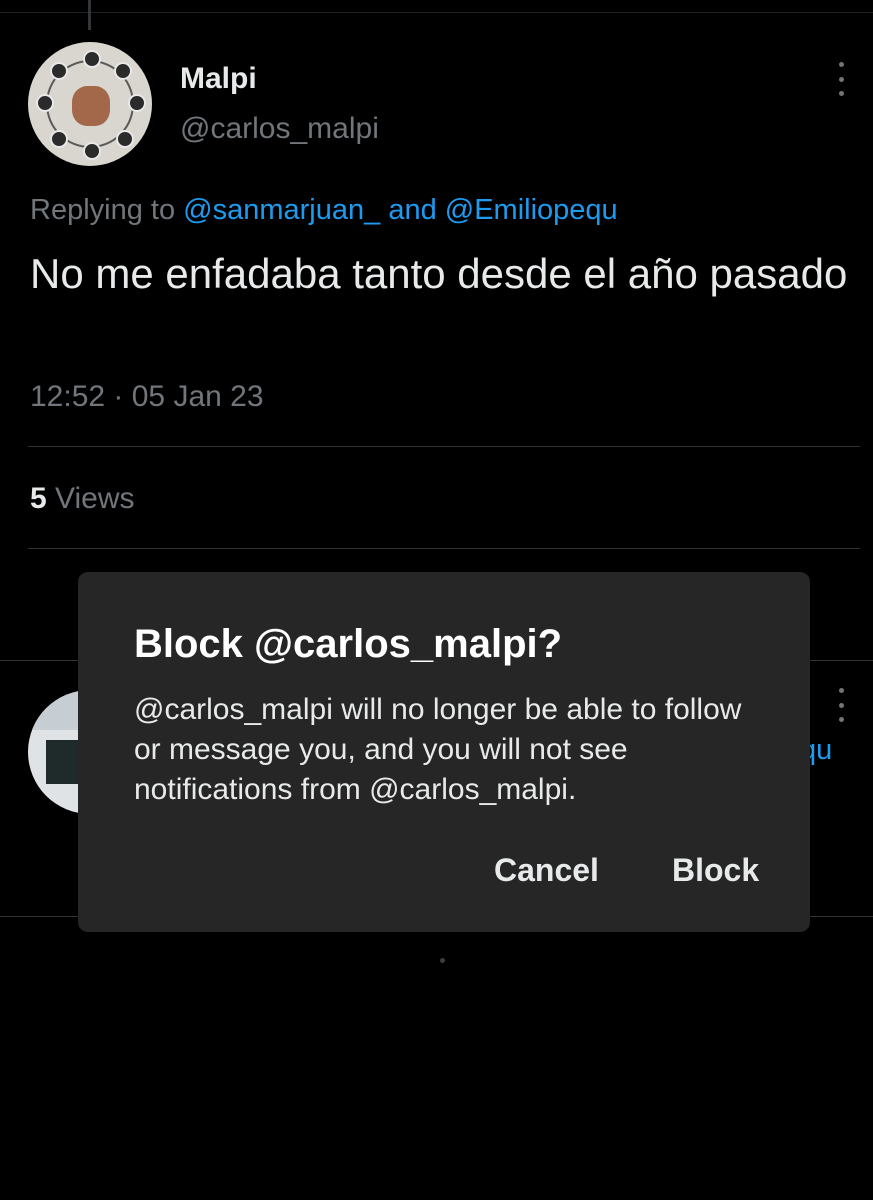 Image resolution: width=873 pixels, height=1200 pixels. Describe the element at coordinates (715, 870) in the screenshot. I see `block-button: Block` at that location.